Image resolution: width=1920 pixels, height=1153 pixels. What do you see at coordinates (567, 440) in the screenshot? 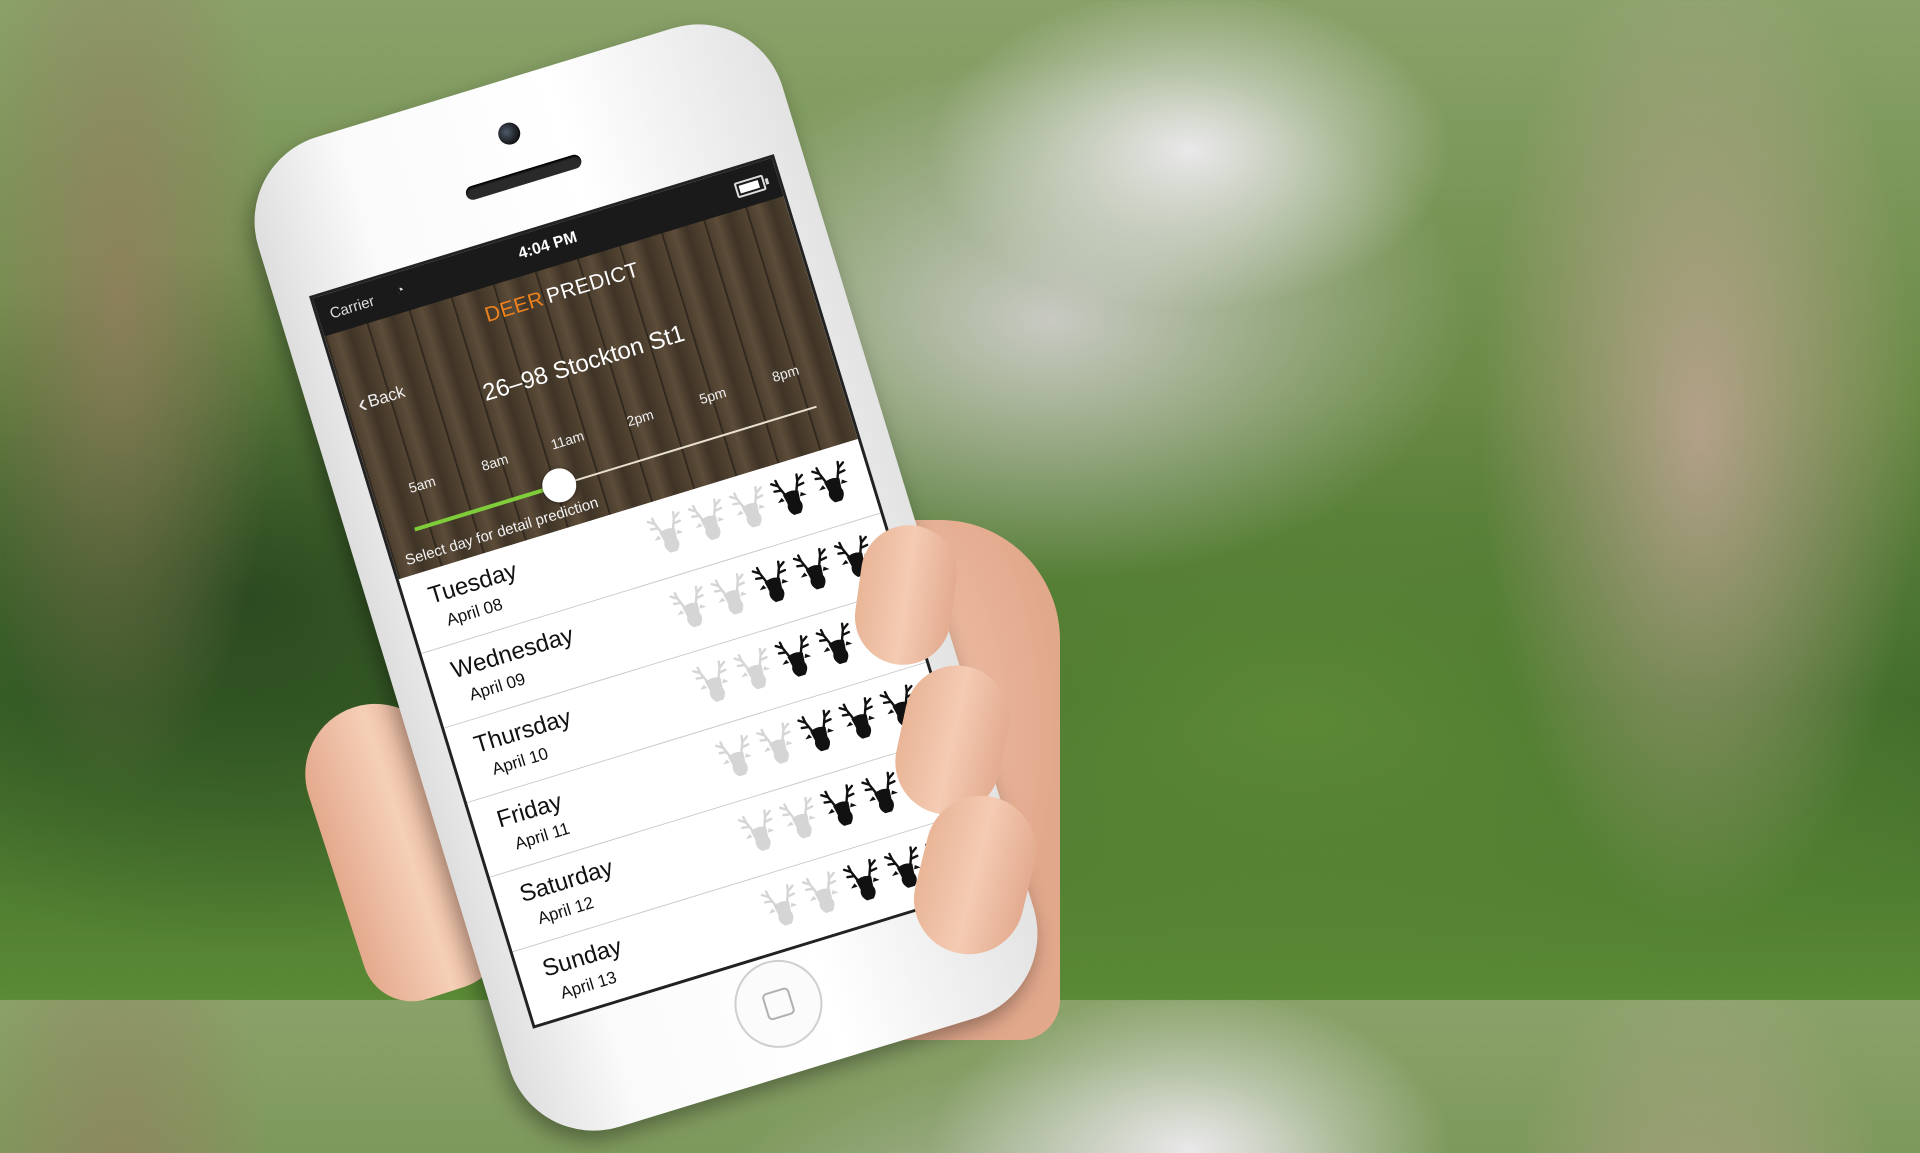
I see `time-tick-label: 11am` at bounding box center [567, 440].